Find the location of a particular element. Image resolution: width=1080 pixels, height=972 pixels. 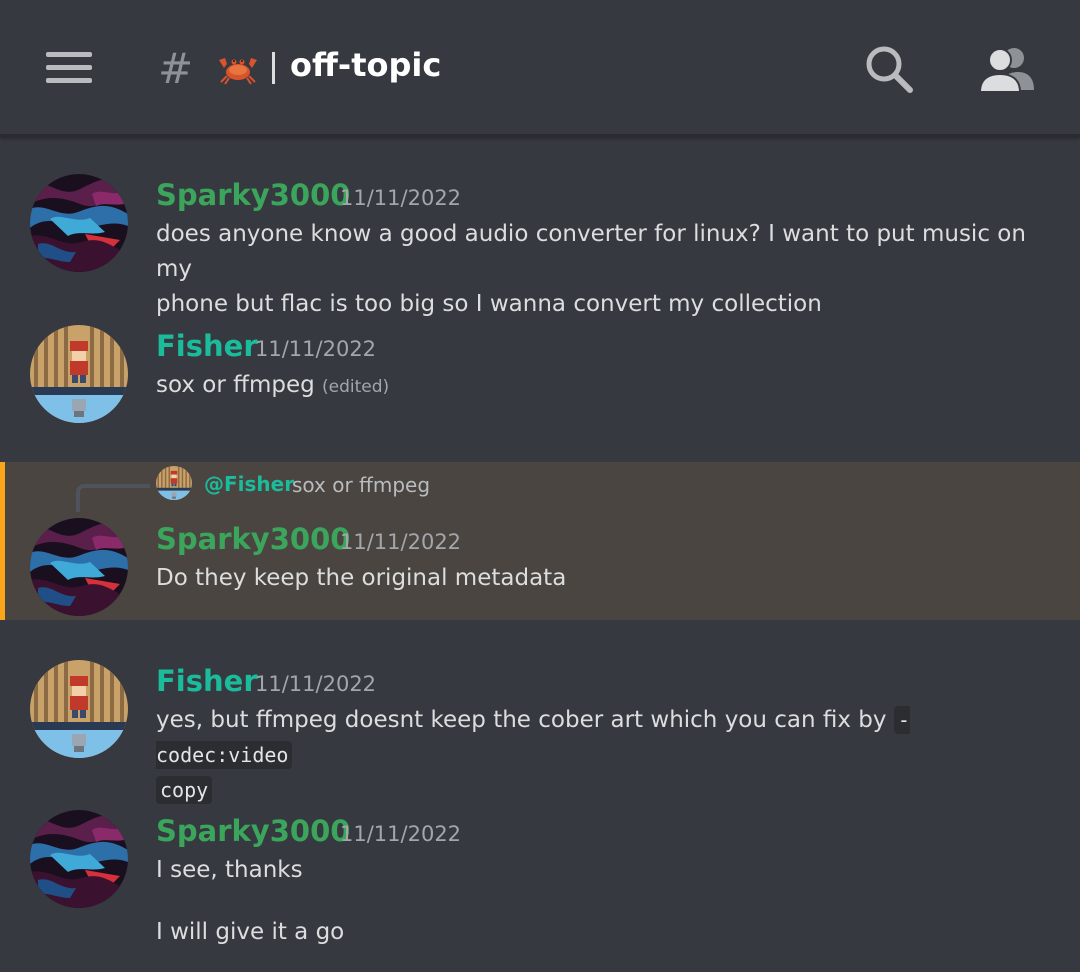

channel-hash-icon: # is located at coordinates (176, 68).